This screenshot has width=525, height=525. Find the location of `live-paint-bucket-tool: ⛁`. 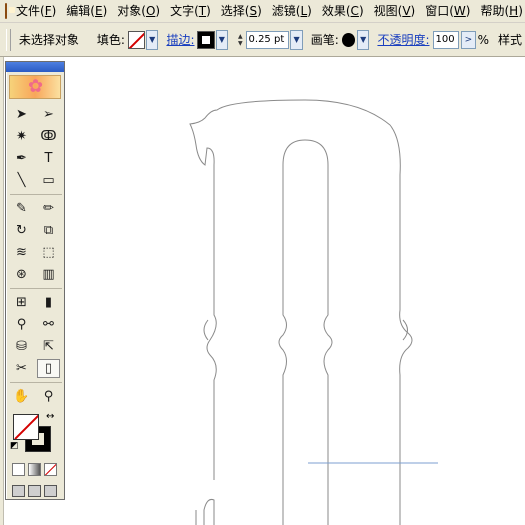

live-paint-bucket-tool: ⛁ is located at coordinates (21, 346).